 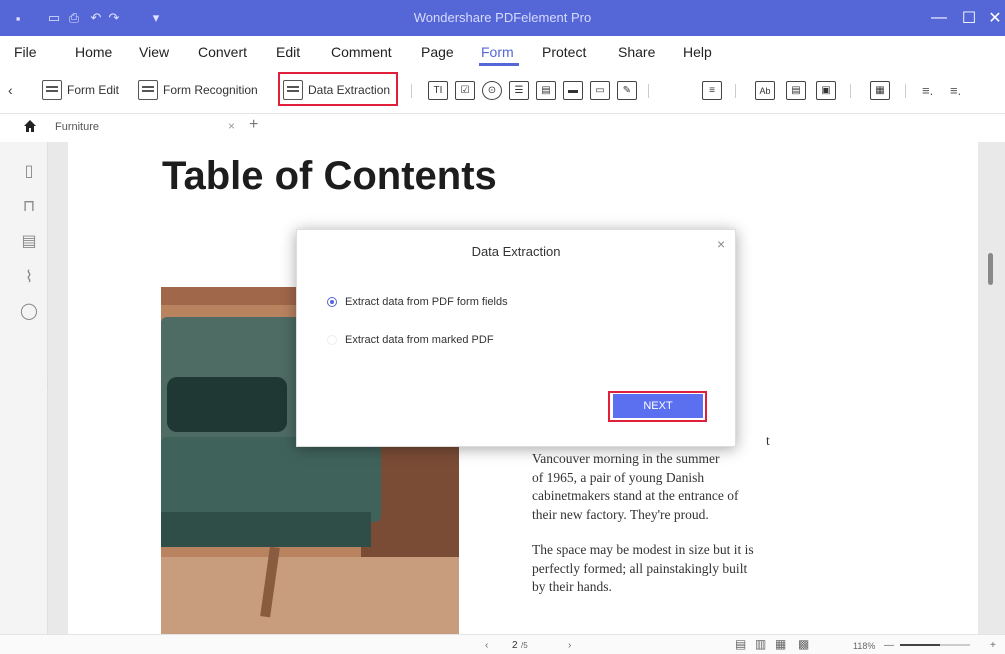 I want to click on dialog-title: Data Extraction, so click(x=516, y=251).